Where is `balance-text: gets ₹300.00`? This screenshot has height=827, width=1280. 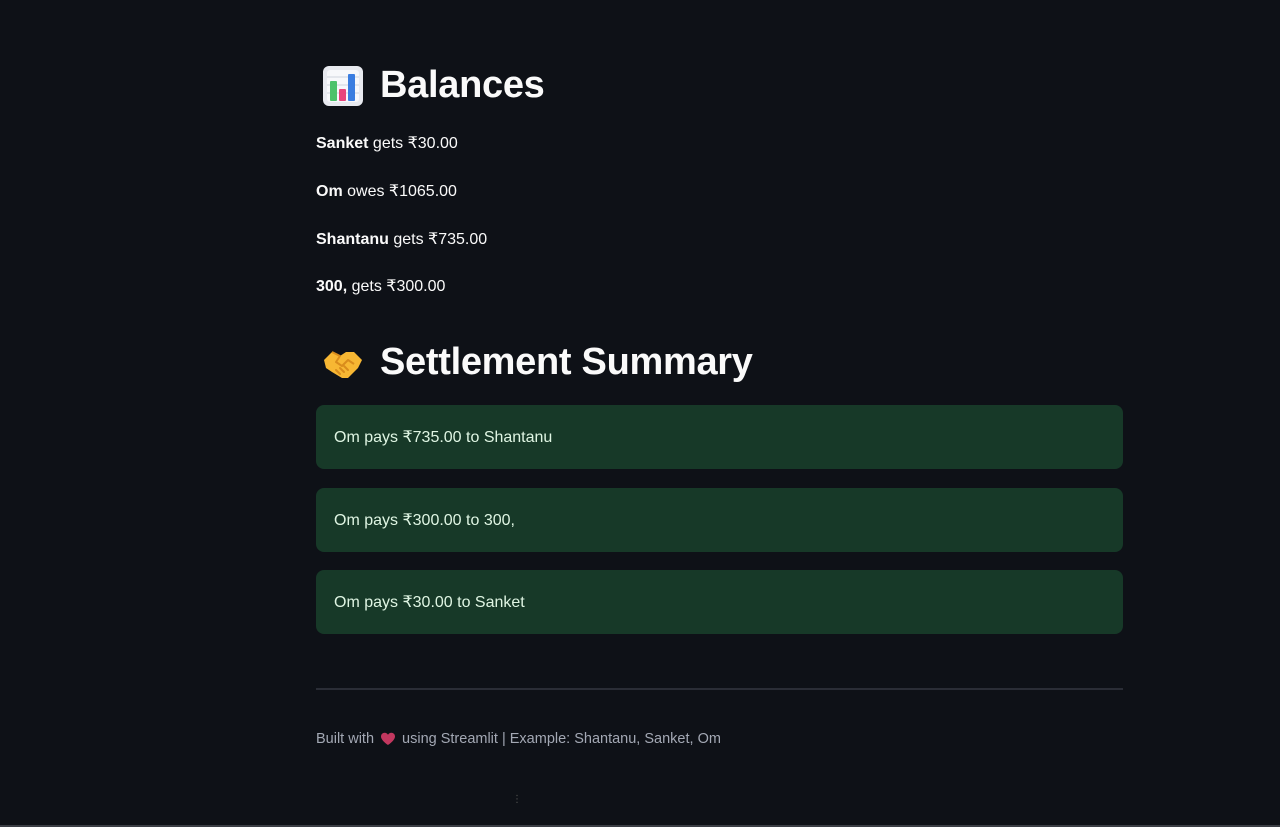 balance-text: gets ₹300.00 is located at coordinates (396, 286).